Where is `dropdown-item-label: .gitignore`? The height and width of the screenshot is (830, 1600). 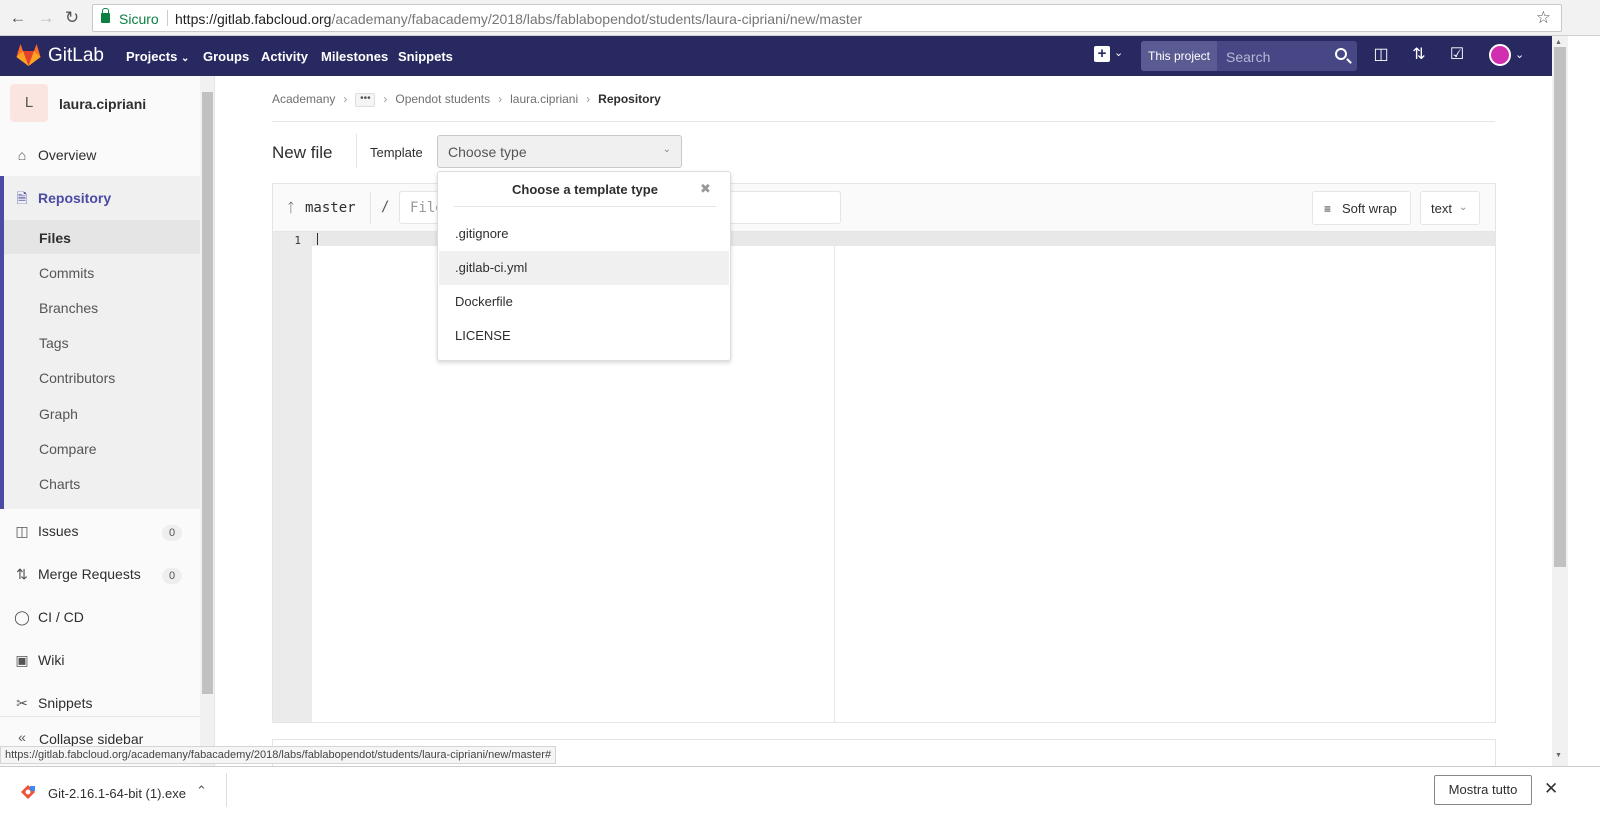
dropdown-item-label: .gitignore is located at coordinates (482, 233).